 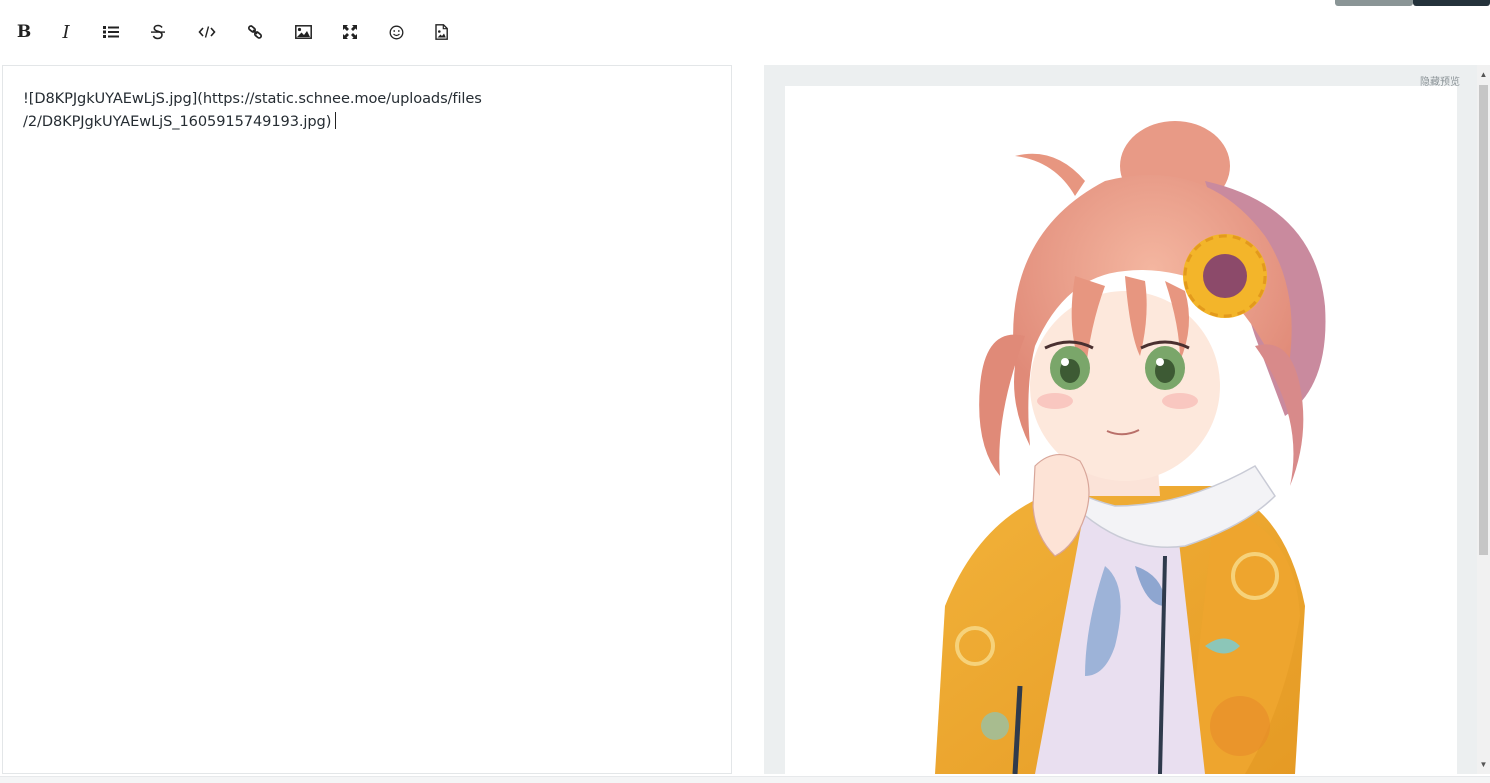 I want to click on top-primary-button, so click(x=1451, y=3).